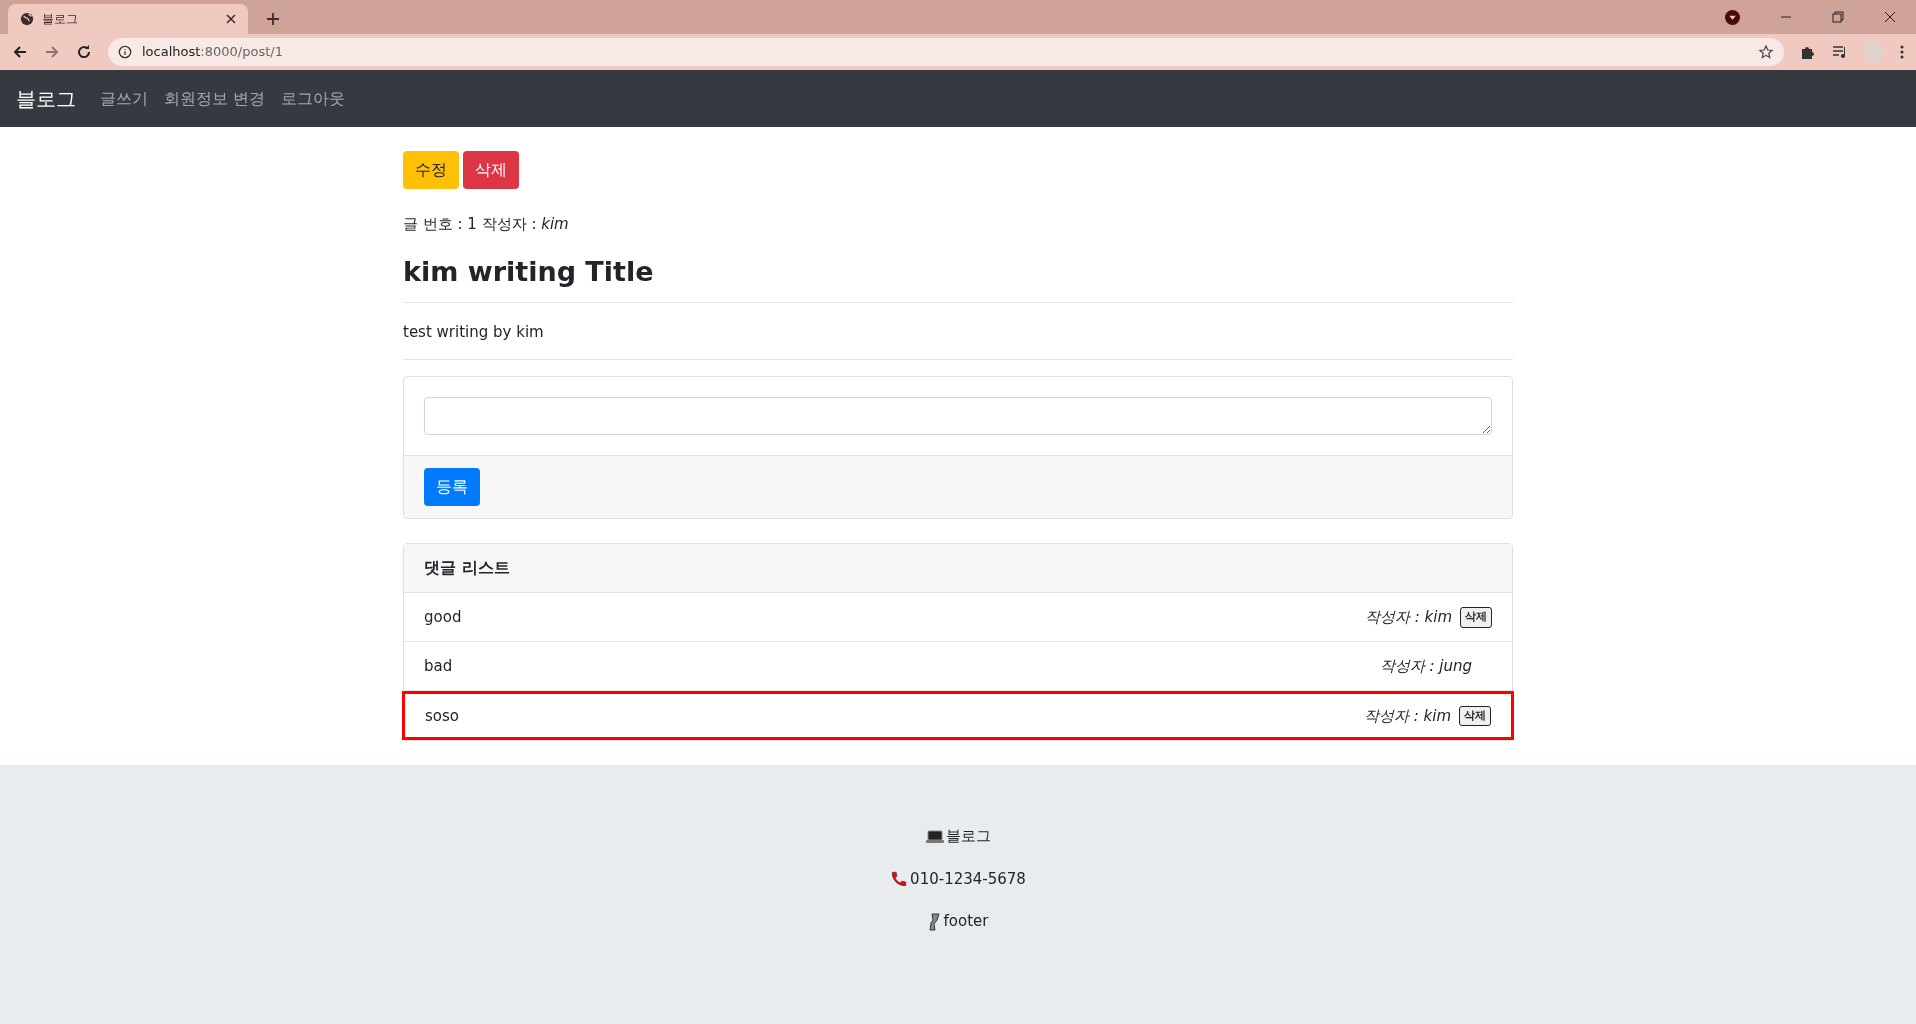 Image resolution: width=1916 pixels, height=1024 pixels. What do you see at coordinates (934, 921) in the screenshot?
I see `leg-icon` at bounding box center [934, 921].